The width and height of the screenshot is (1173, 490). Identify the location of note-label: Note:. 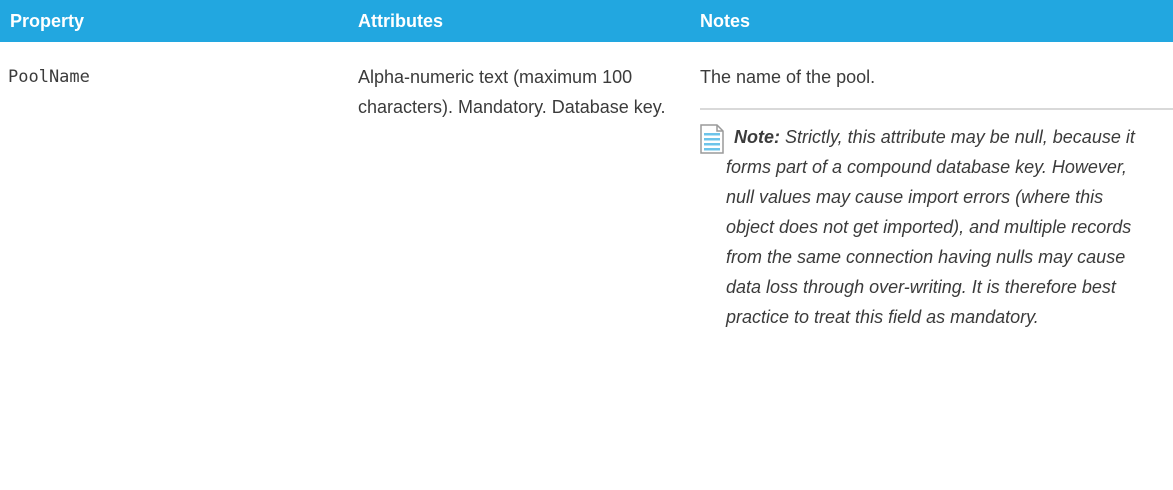
(757, 137).